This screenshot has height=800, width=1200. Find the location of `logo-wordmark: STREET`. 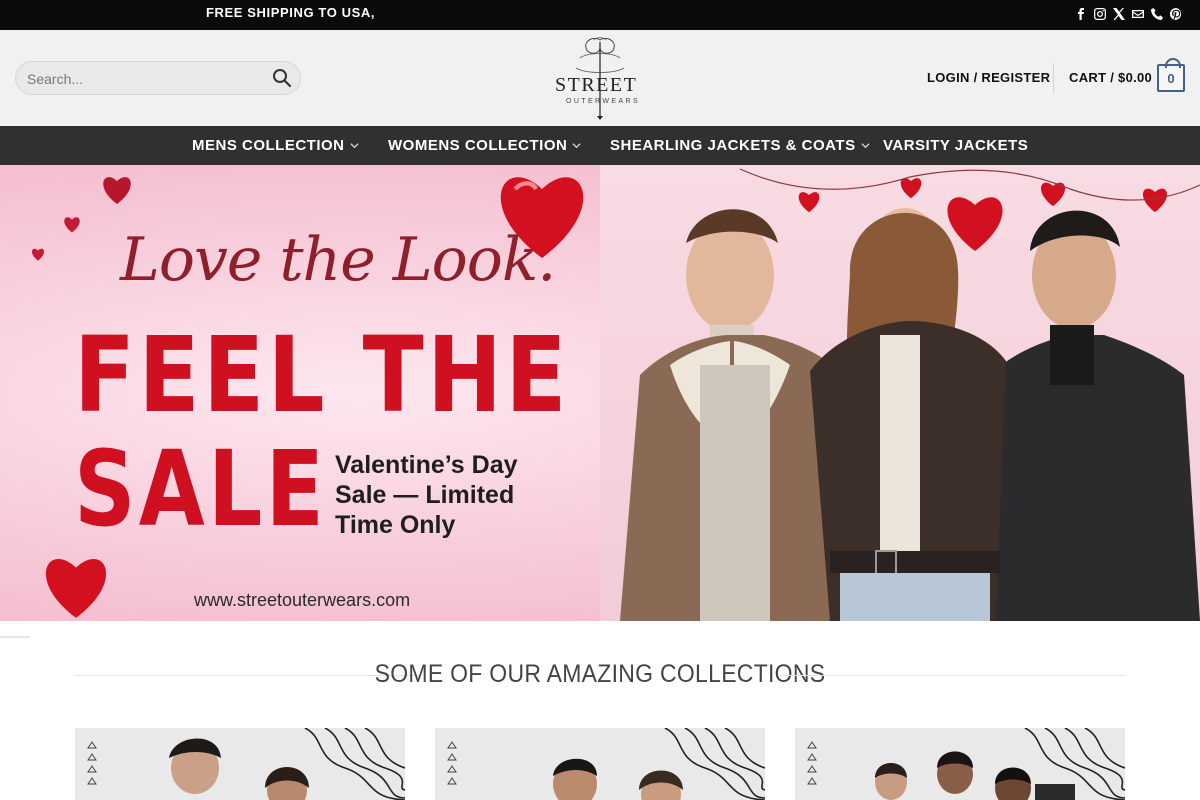

logo-wordmark: STREET is located at coordinates (596, 85).